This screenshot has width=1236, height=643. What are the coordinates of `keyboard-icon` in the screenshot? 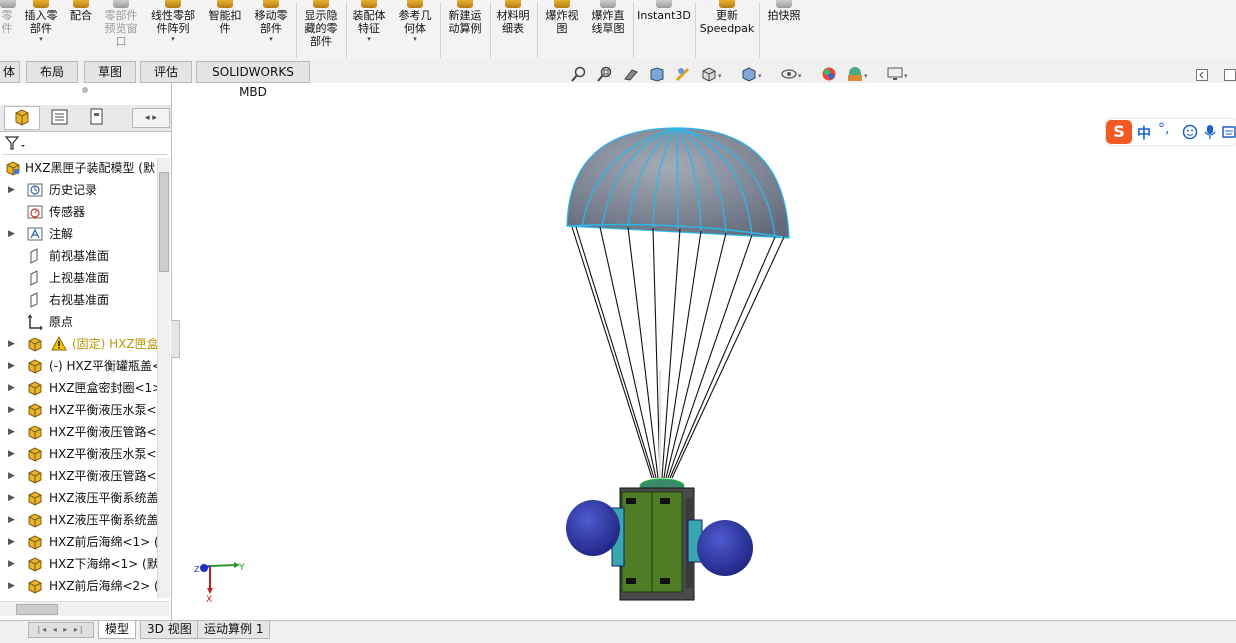 It's located at (1229, 132).